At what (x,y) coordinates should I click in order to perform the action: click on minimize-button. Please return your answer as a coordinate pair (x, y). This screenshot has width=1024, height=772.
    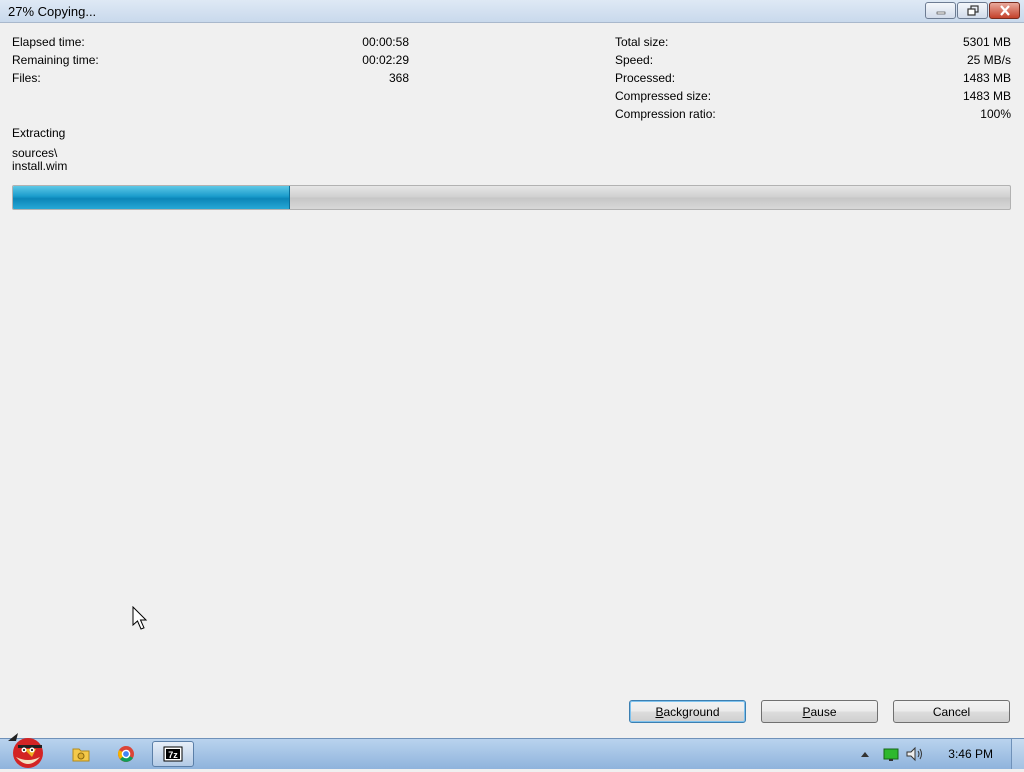
    Looking at the image, I should click on (940, 10).